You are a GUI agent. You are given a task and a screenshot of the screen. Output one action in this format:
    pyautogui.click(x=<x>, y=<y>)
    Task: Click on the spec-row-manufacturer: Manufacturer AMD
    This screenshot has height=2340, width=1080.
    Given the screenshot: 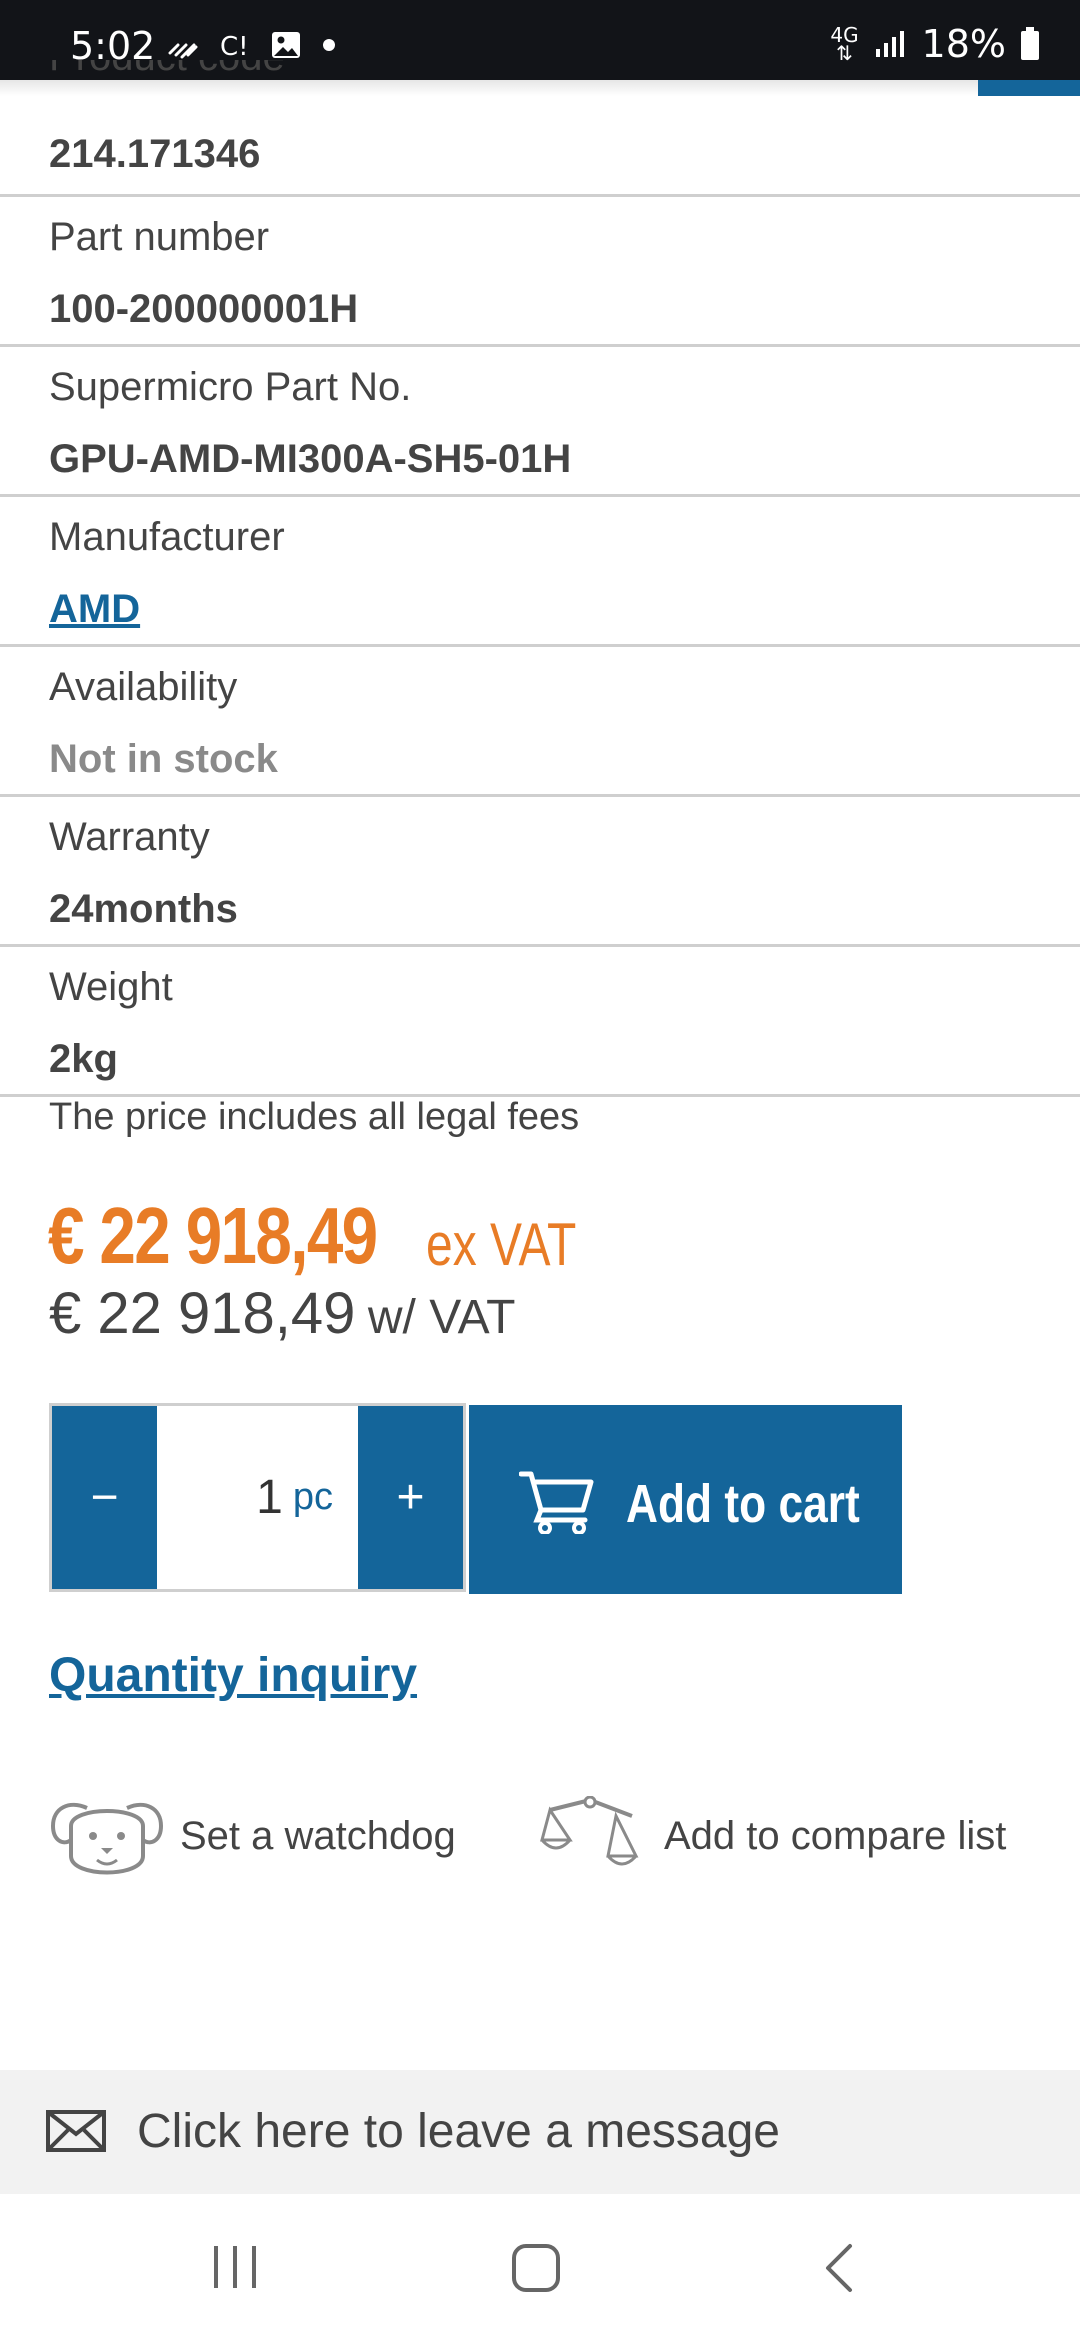 What is the action you would take?
    pyautogui.click(x=540, y=572)
    